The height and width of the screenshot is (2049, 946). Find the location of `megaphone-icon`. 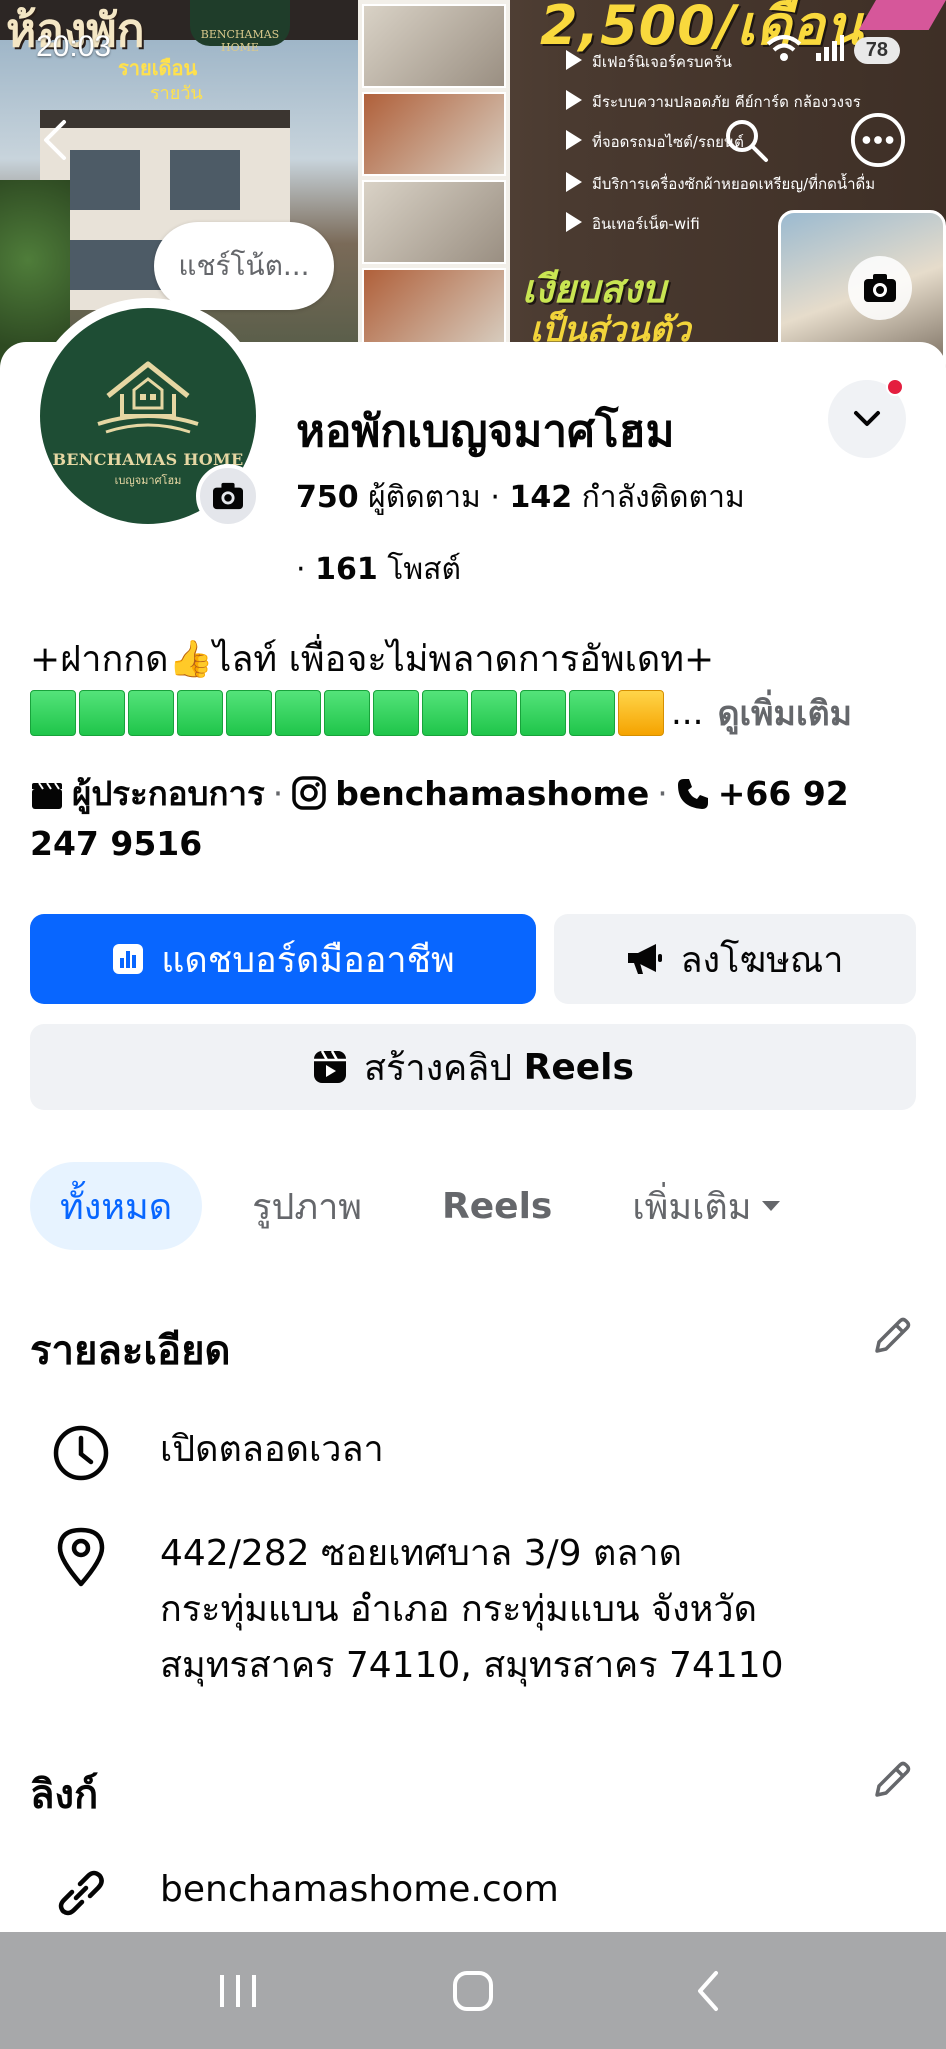

megaphone-icon is located at coordinates (645, 959).